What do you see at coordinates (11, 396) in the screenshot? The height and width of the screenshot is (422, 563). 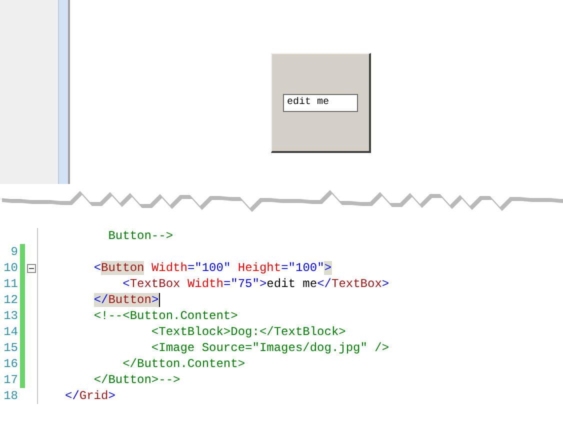 I see `line-number: 18` at bounding box center [11, 396].